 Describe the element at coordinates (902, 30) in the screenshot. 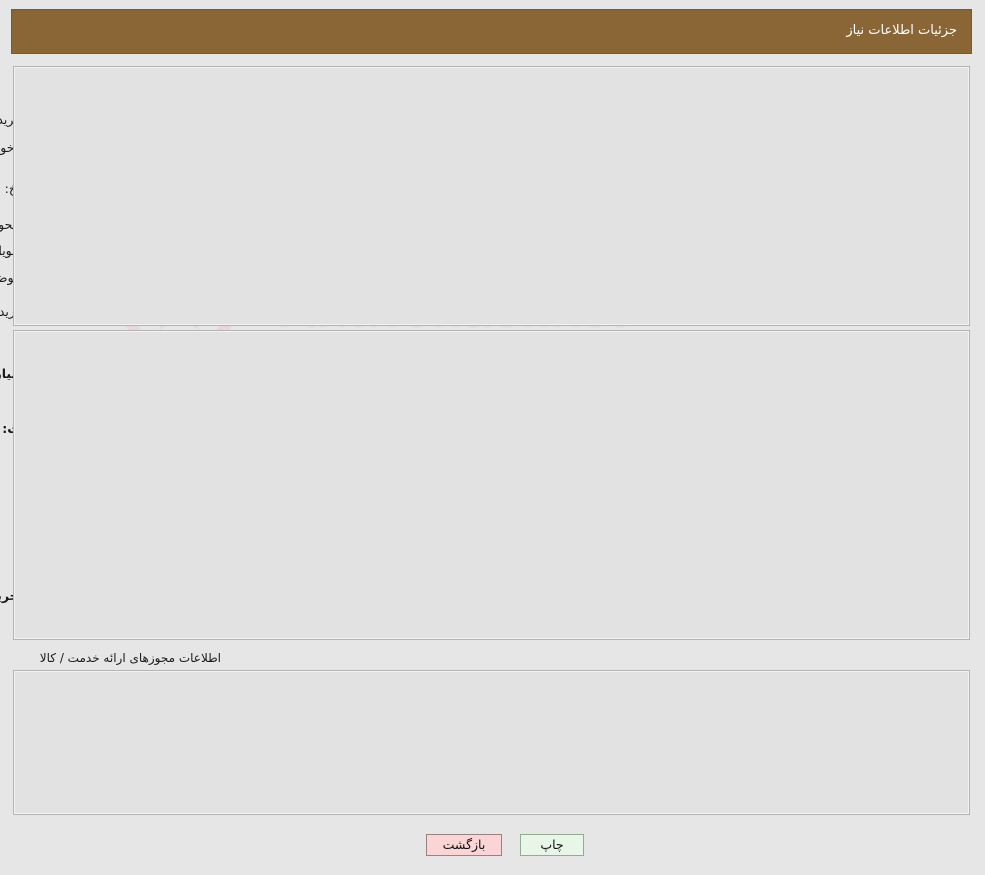

I see `page-title: جزئیات اطلاعات نیاز` at that location.